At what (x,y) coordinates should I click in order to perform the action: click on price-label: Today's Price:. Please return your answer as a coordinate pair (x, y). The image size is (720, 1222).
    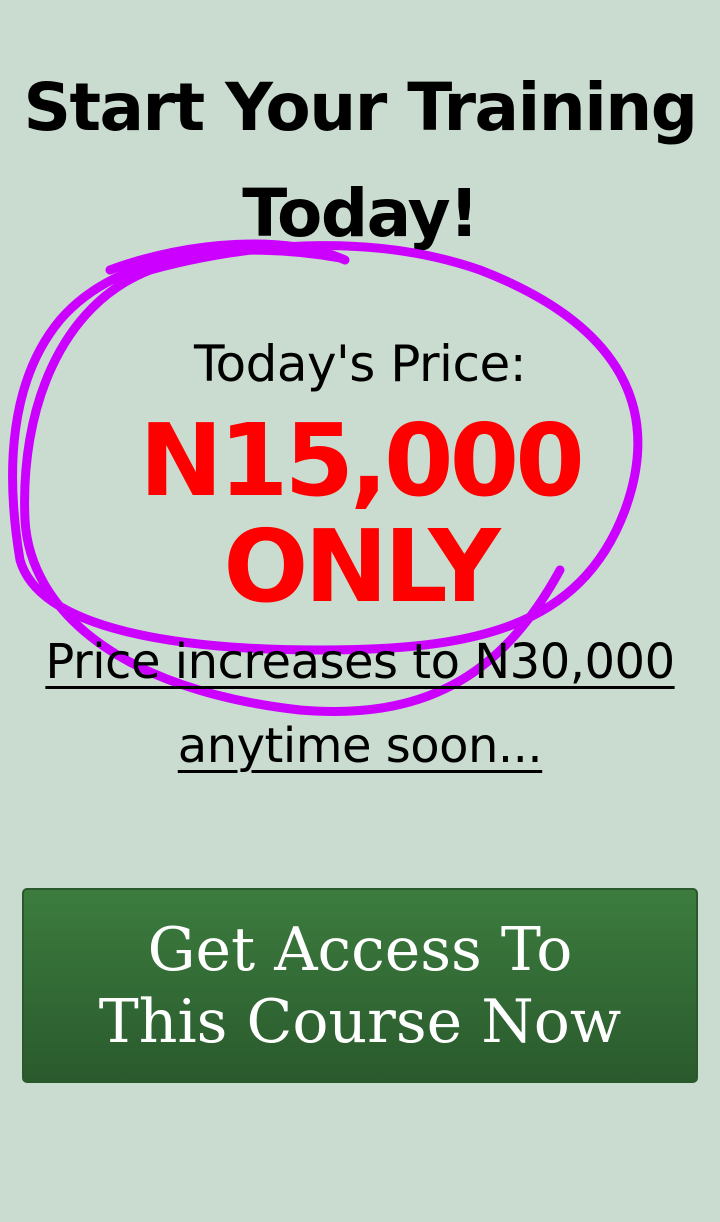
    Looking at the image, I should click on (360, 364).